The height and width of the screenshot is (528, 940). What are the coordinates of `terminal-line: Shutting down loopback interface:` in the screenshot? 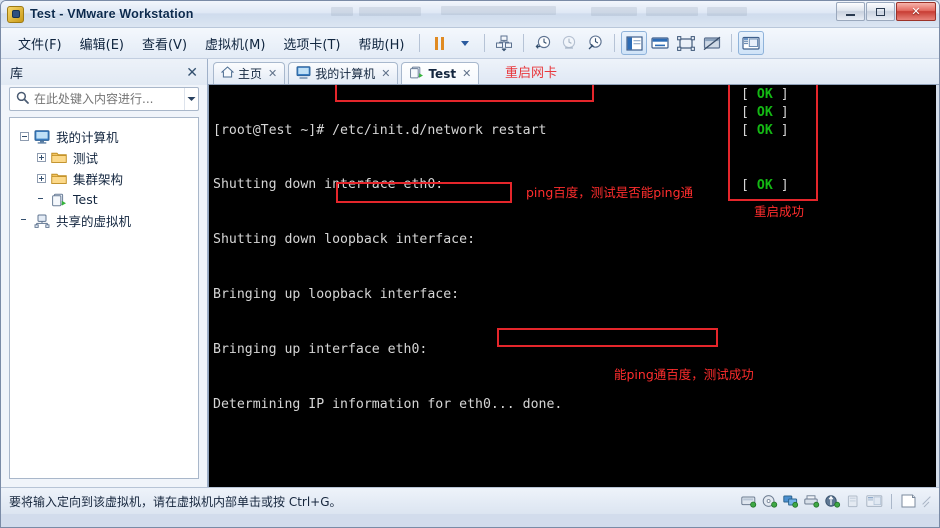 It's located at (344, 240).